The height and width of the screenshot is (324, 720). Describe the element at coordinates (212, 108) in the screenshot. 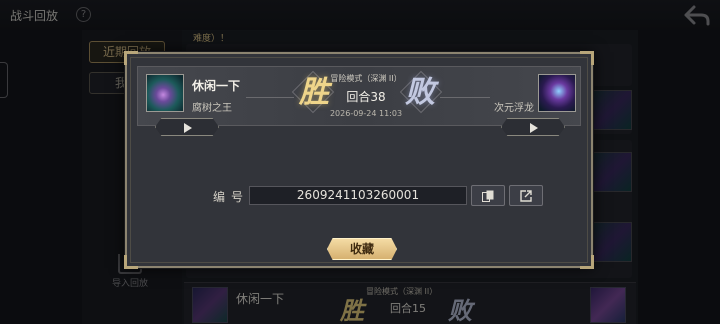

I see `player-deck-name: 腐树之王` at that location.